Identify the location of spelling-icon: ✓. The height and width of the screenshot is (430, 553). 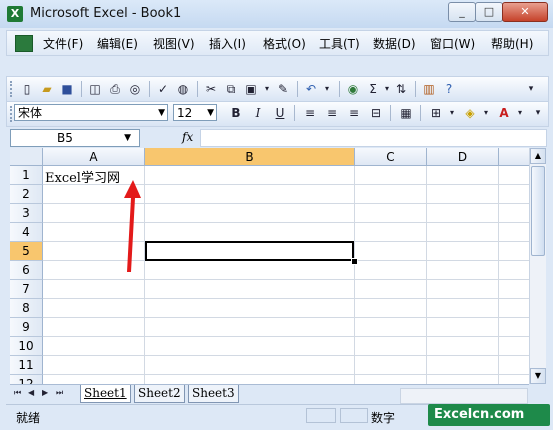
(163, 89).